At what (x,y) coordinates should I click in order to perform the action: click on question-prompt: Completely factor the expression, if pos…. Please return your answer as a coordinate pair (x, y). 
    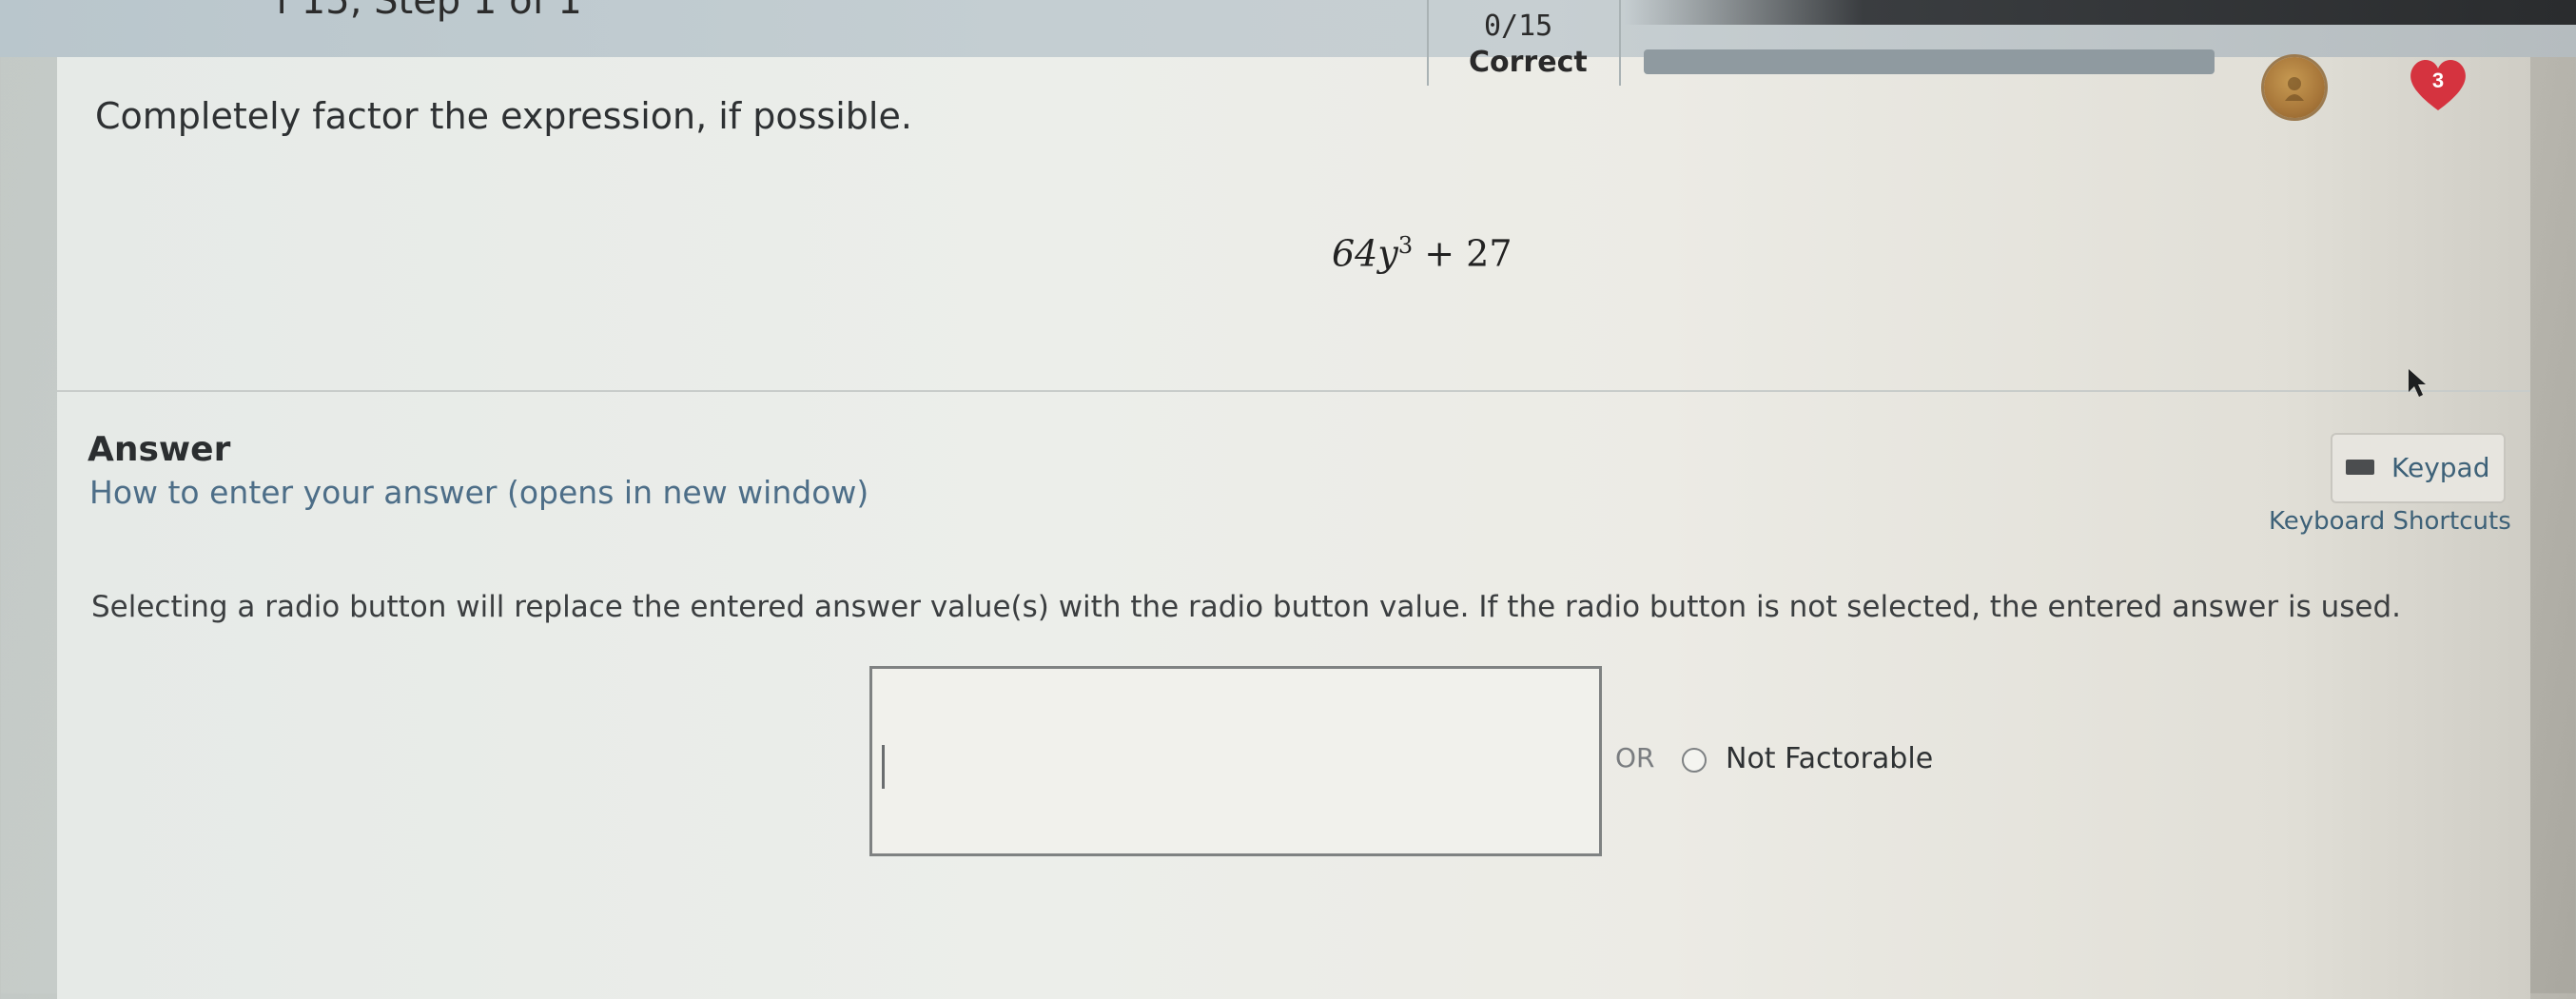
    Looking at the image, I should click on (504, 116).